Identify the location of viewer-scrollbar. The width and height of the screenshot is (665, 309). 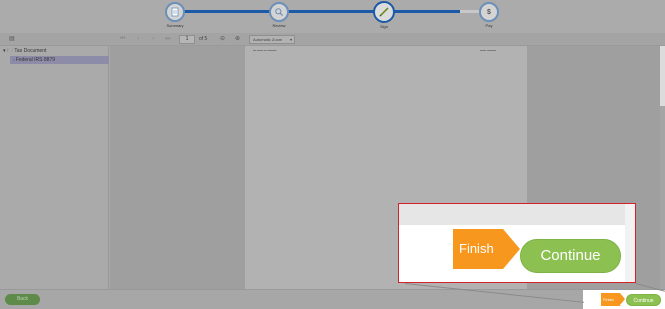
(662, 167).